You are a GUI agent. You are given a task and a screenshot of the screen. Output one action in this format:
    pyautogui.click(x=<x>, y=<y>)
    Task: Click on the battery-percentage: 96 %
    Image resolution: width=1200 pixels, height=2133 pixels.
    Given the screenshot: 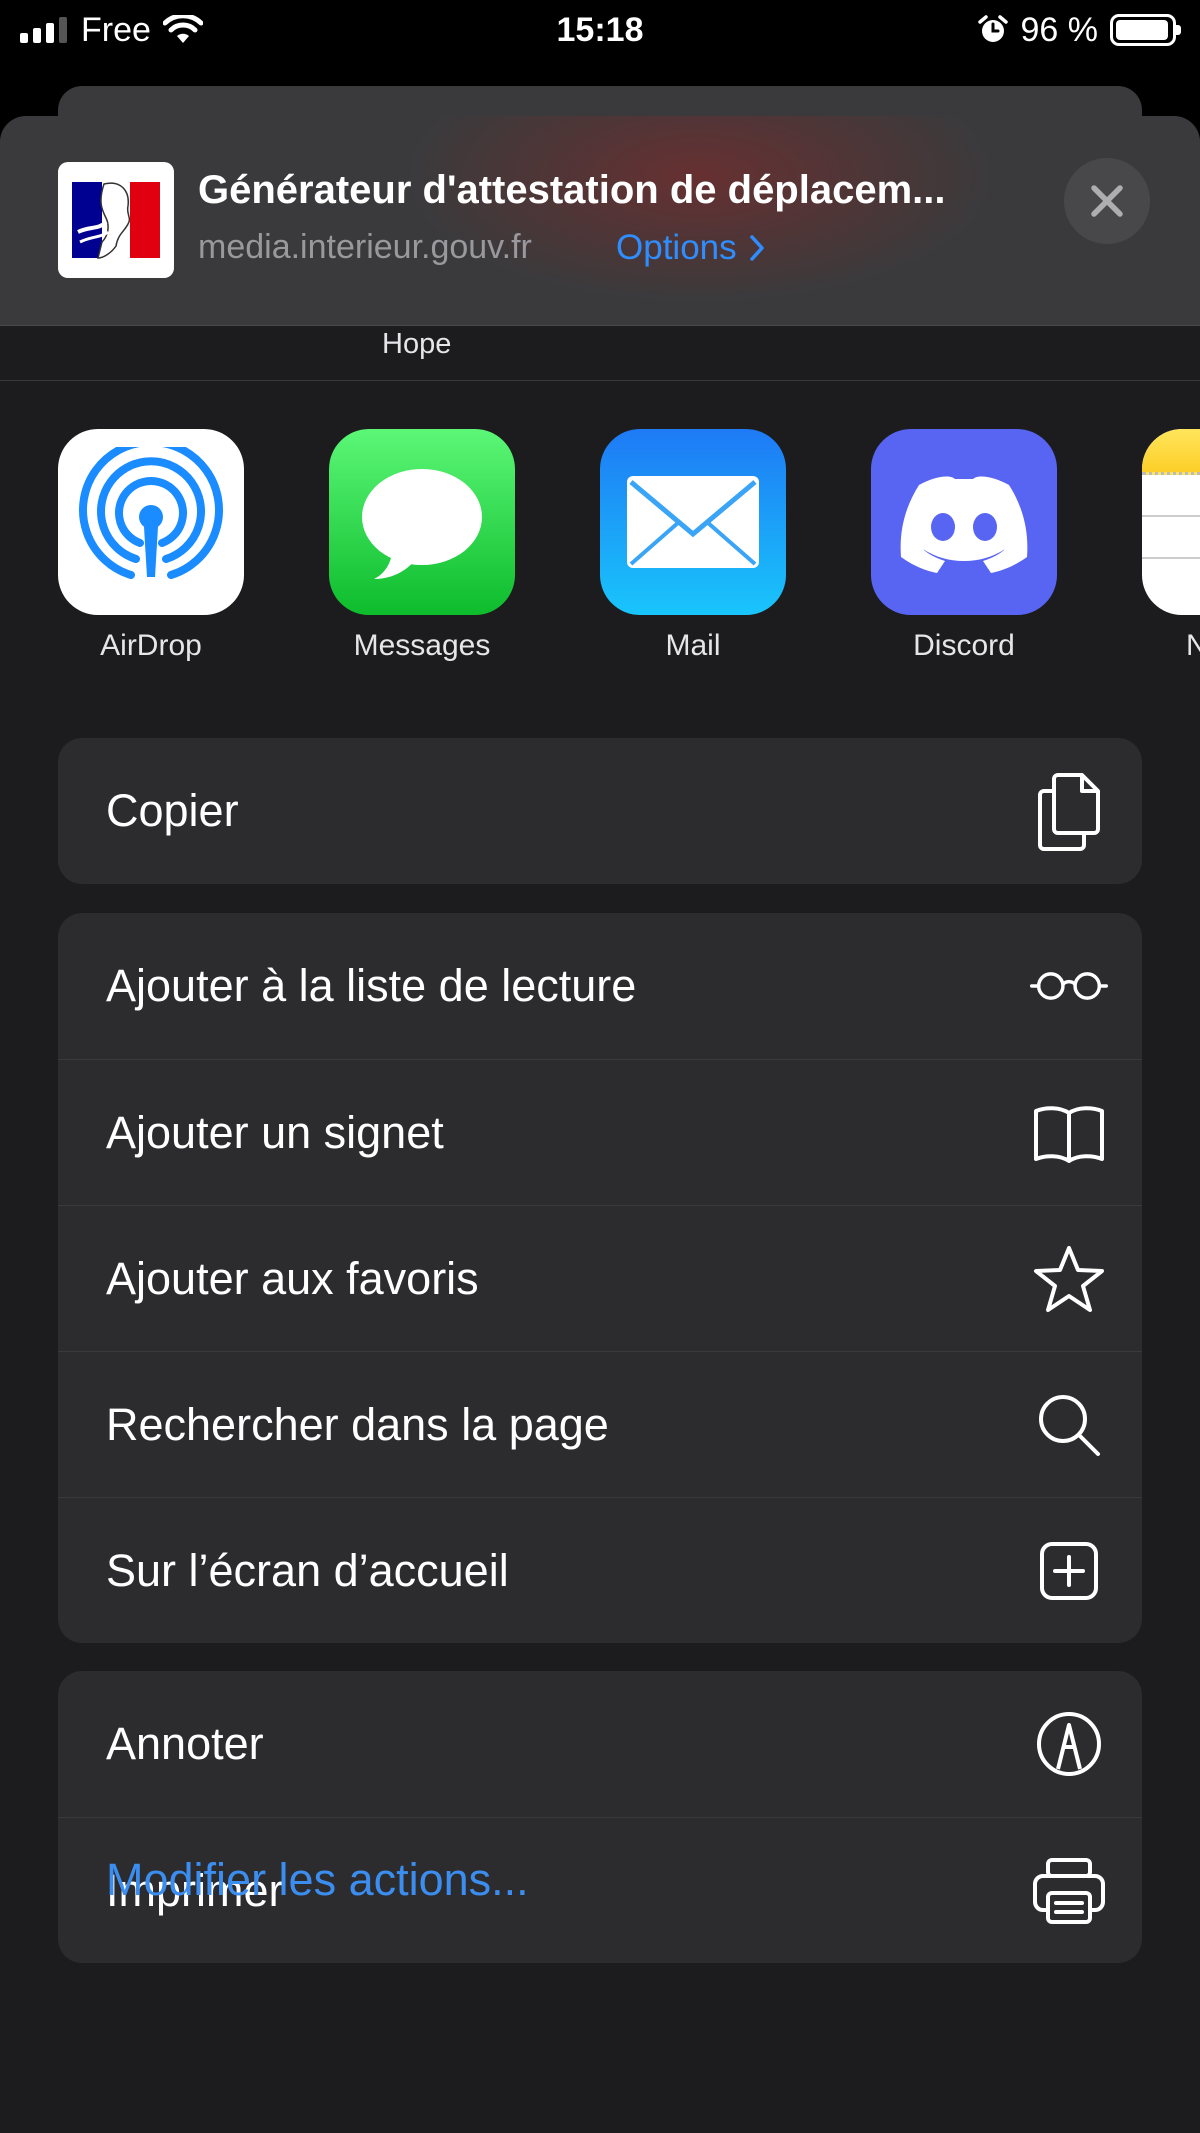 What is the action you would take?
    pyautogui.click(x=1059, y=29)
    